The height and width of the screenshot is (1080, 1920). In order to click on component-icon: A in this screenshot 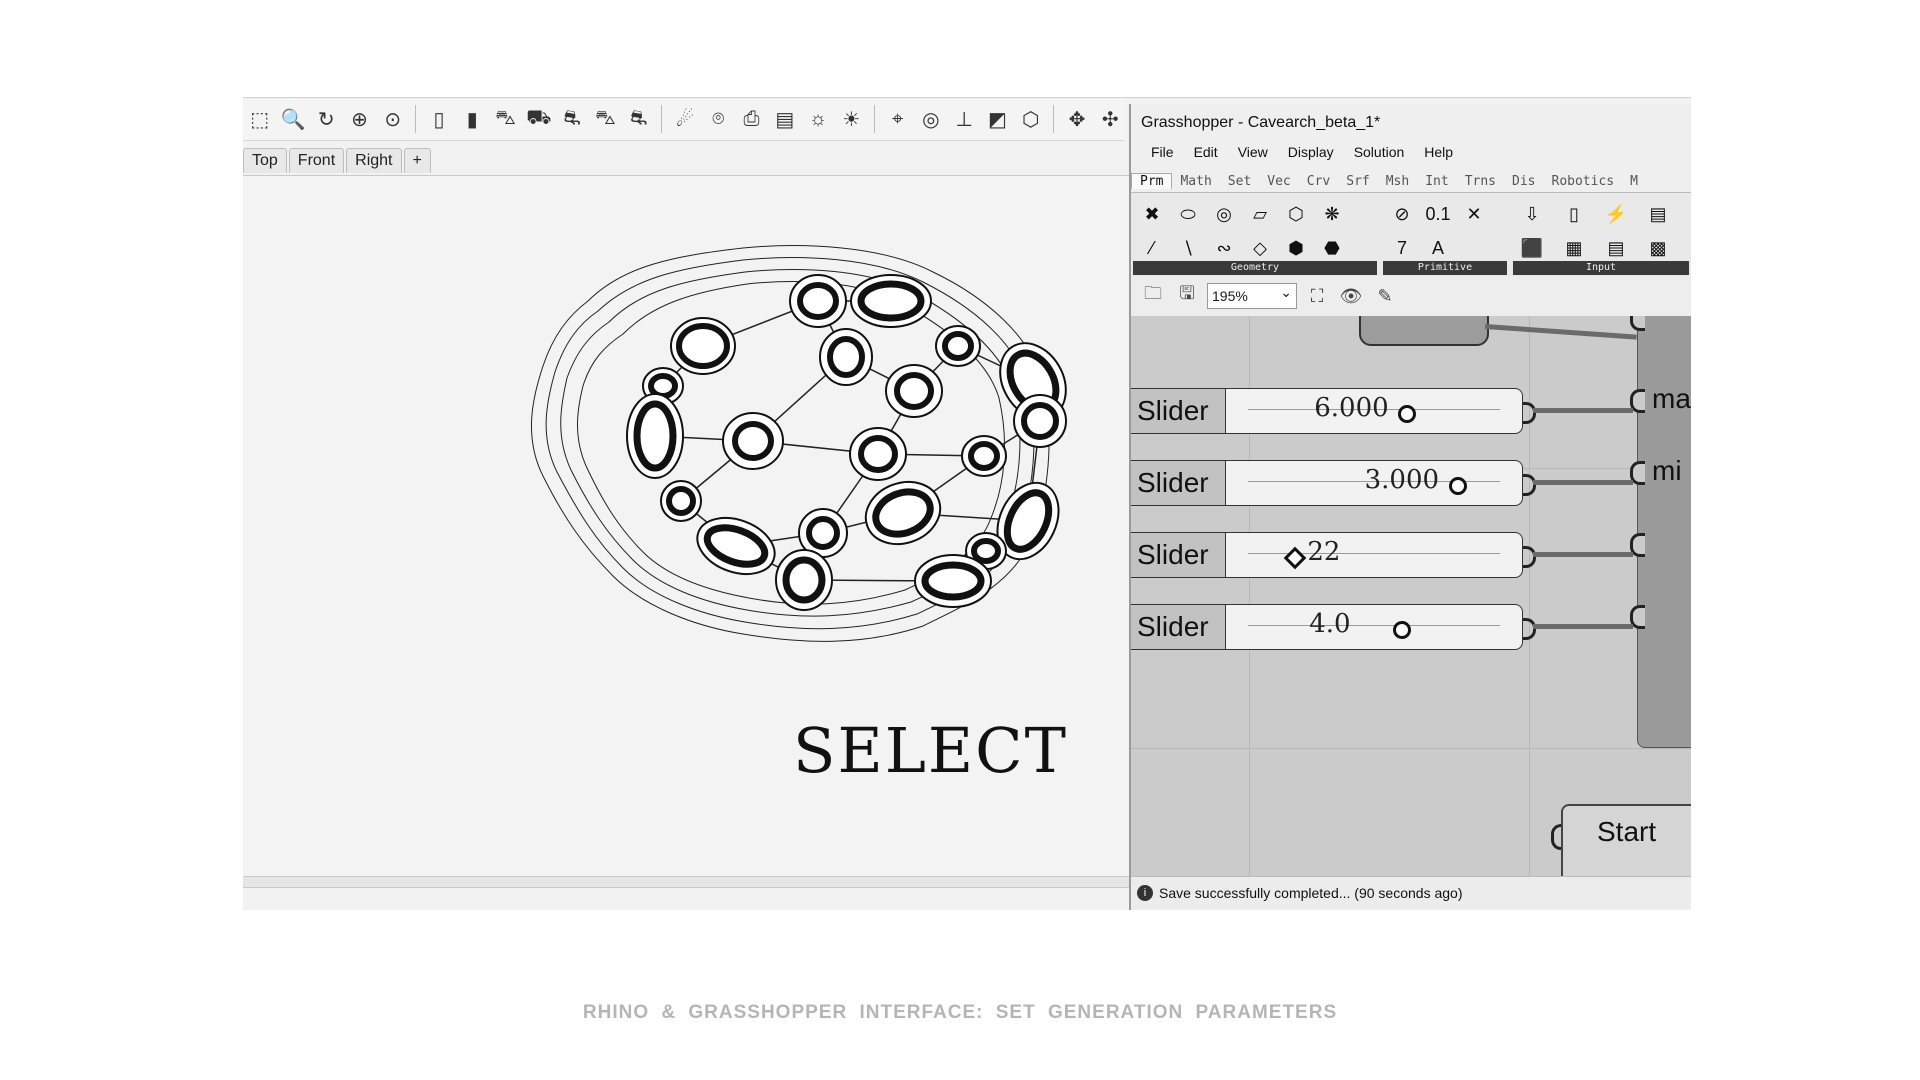, I will do `click(1438, 248)`.